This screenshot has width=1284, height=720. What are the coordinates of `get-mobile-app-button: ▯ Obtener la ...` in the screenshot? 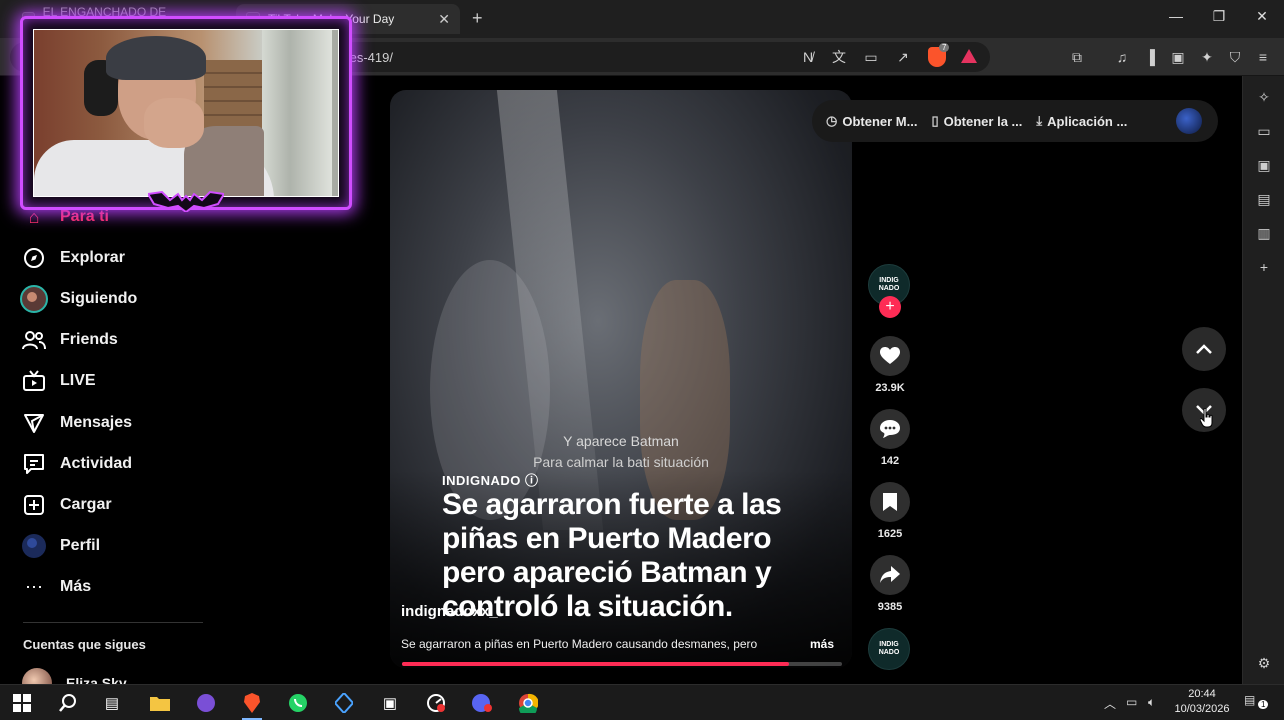 It's located at (976, 121).